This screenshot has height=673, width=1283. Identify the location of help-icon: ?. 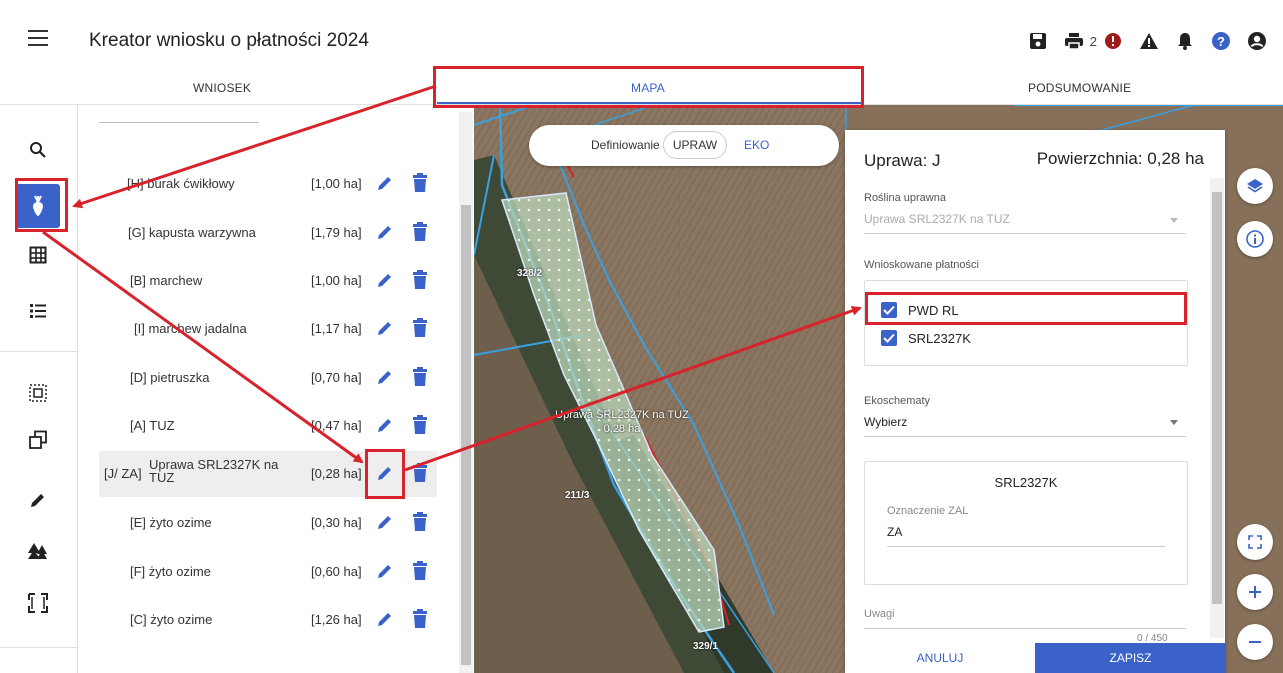
(1221, 41).